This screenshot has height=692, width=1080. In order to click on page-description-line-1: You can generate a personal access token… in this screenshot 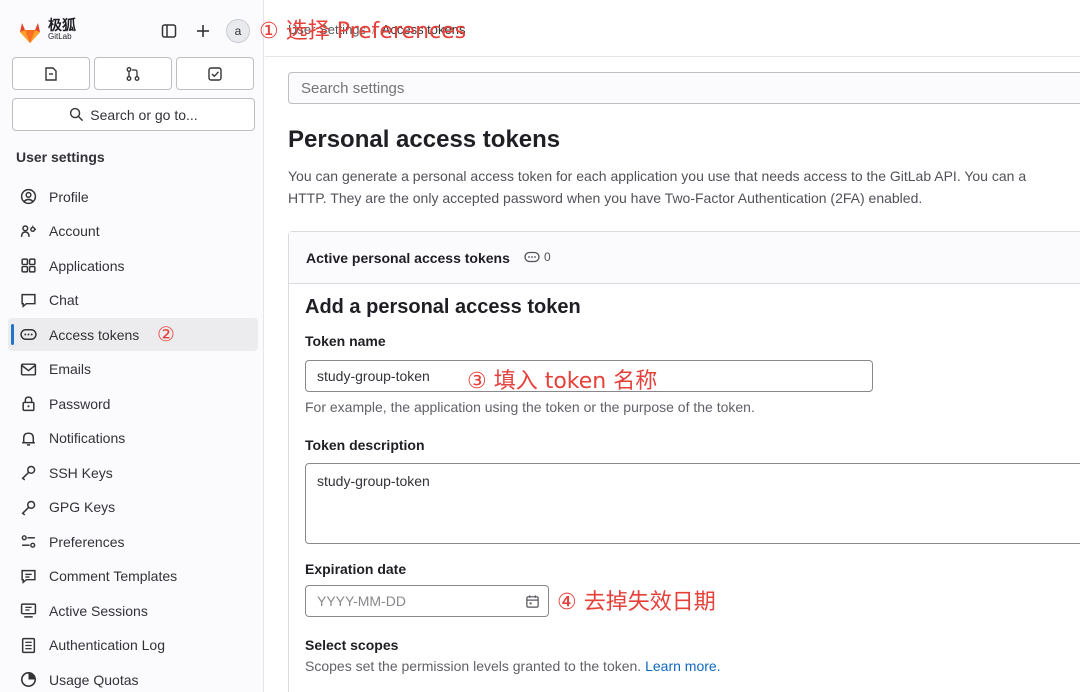, I will do `click(657, 176)`.